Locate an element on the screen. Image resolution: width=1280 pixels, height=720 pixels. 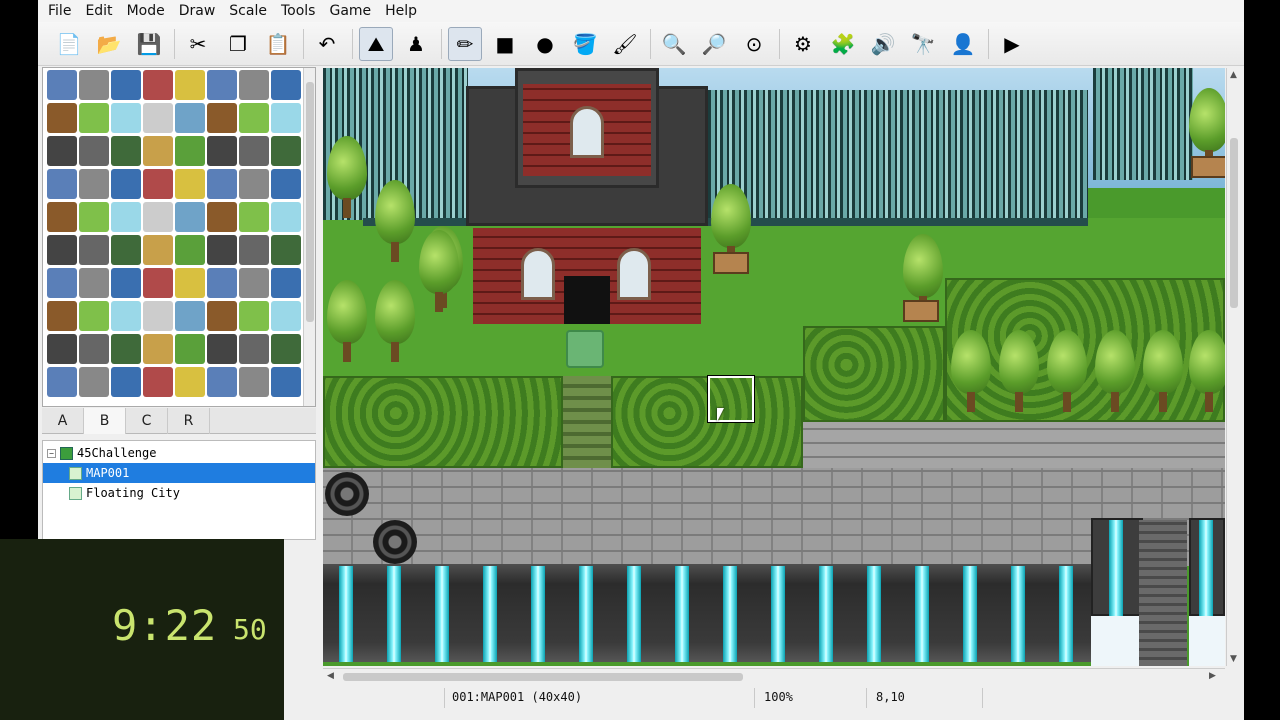
menu-game: Game is located at coordinates (350, 11).